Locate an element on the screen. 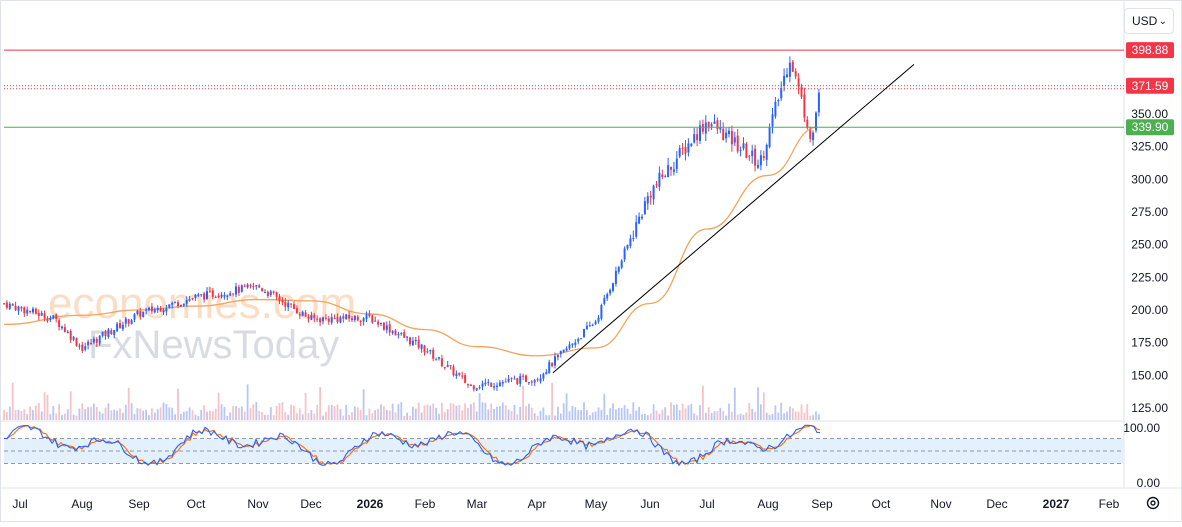 This screenshot has width=1182, height=527. currency-select: USD ⌄ is located at coordinates (1149, 21).